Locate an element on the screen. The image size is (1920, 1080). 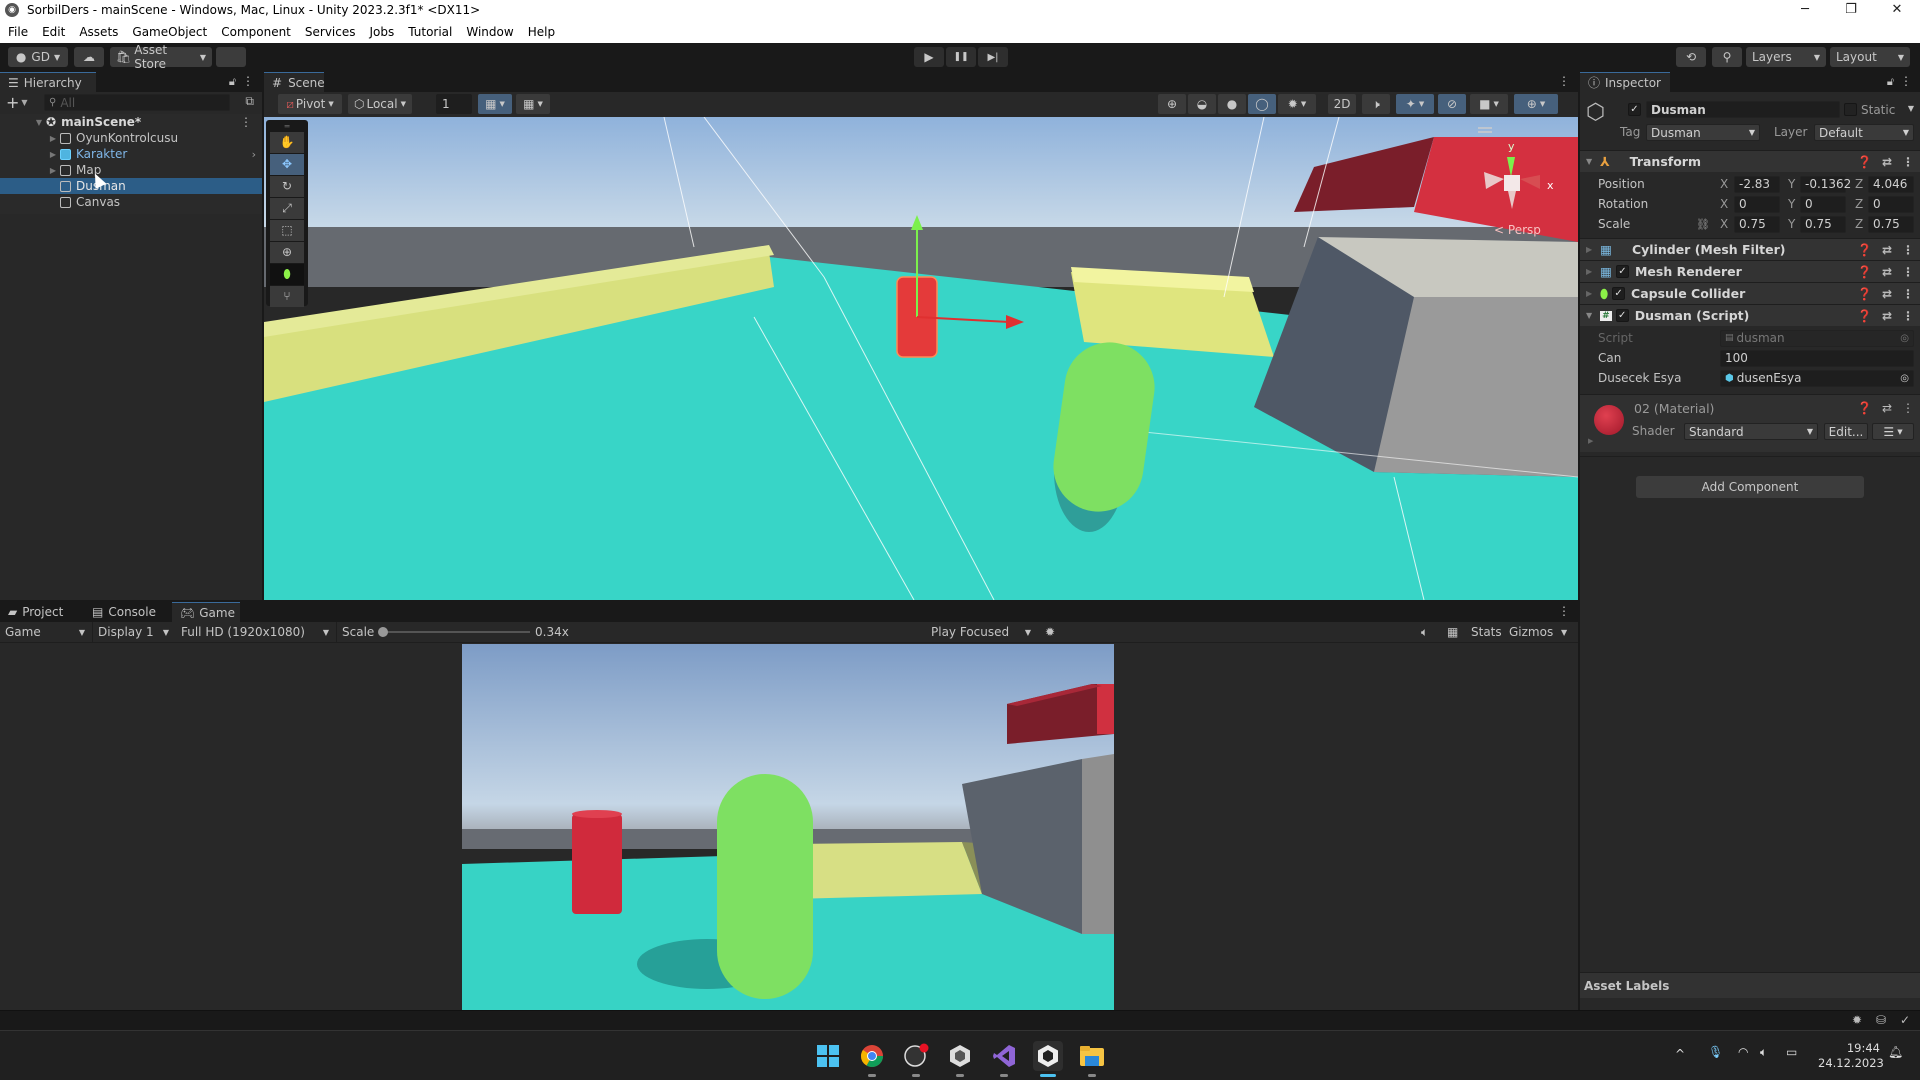
frame-debugger-button: ✹ is located at coordinates (1050, 632).